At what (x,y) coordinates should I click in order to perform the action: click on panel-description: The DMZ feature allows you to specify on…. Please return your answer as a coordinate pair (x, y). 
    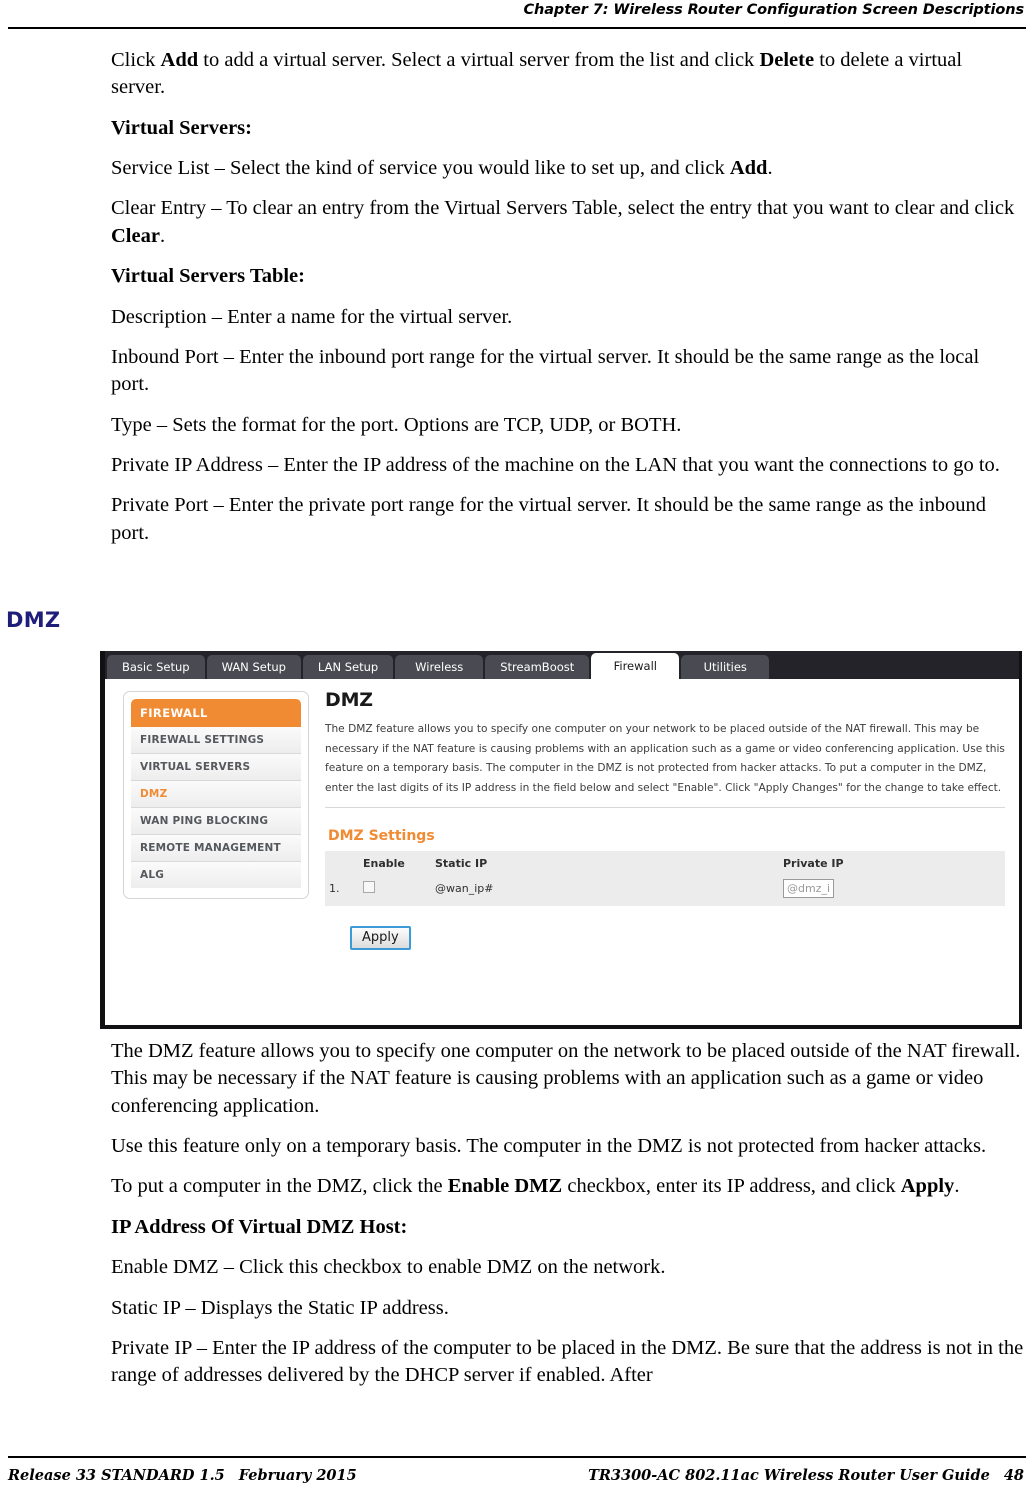
    Looking at the image, I should click on (665, 764).